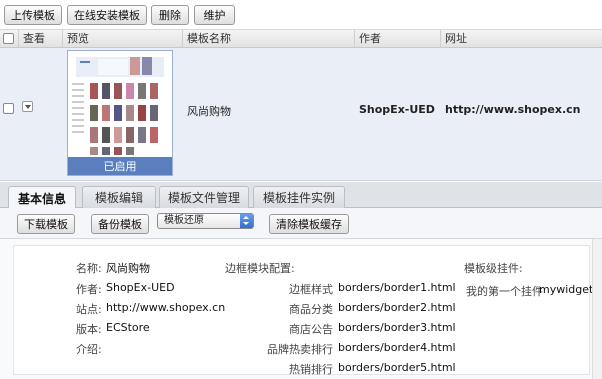 The height and width of the screenshot is (379, 602). Describe the element at coordinates (597, 309) in the screenshot. I see `vertical-scrollbar` at that location.